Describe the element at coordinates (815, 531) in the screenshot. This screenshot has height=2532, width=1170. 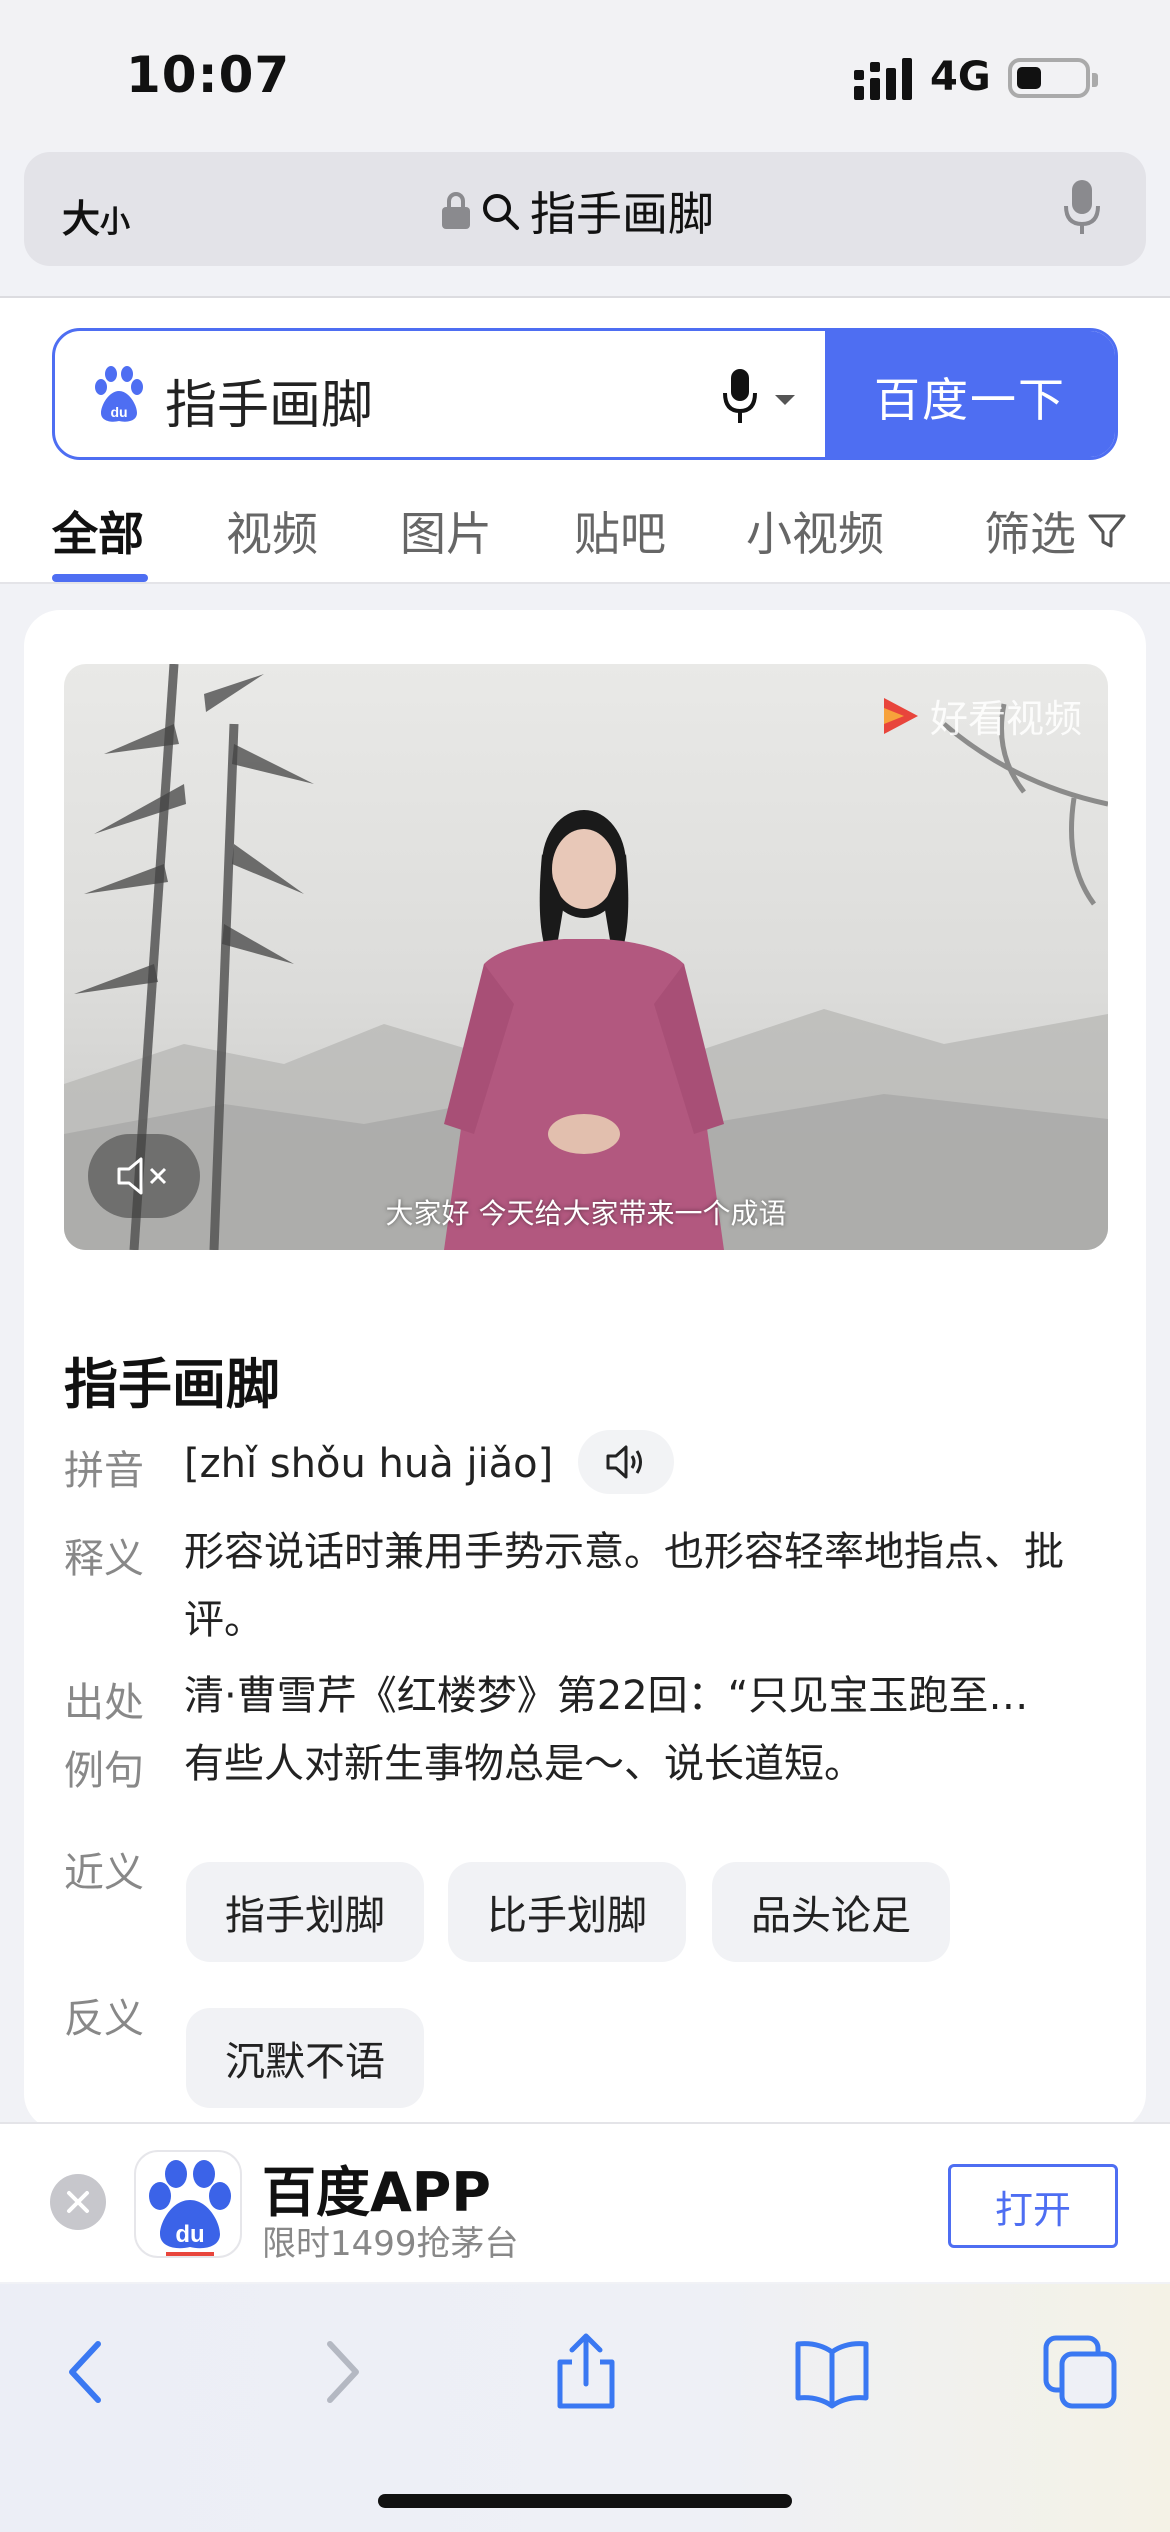
I see `tab-short-video: 小视频` at that location.